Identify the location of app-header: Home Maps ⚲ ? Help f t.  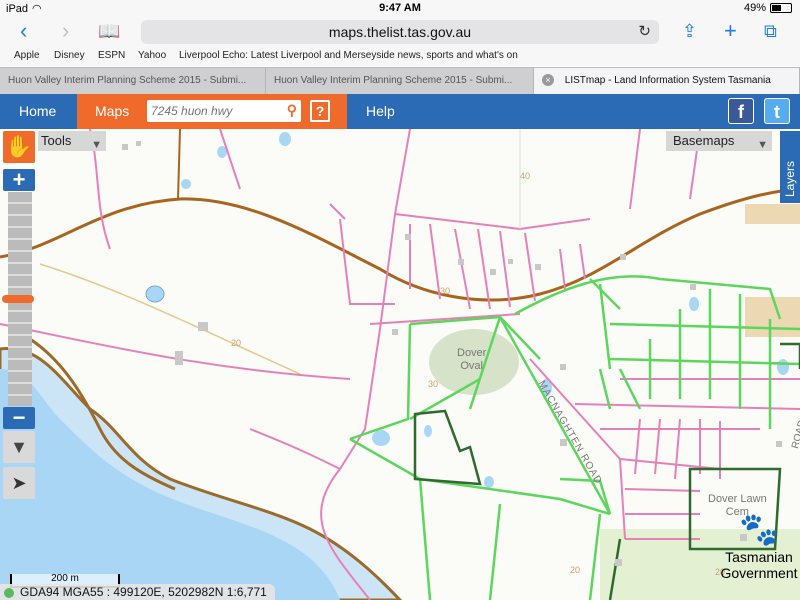
(400, 111).